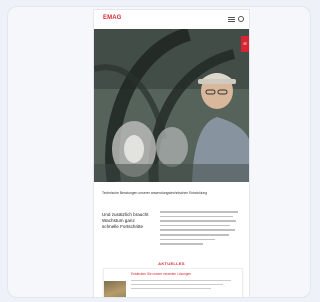 The width and height of the screenshot is (320, 302). I want to click on teaser-image, so click(115, 289).